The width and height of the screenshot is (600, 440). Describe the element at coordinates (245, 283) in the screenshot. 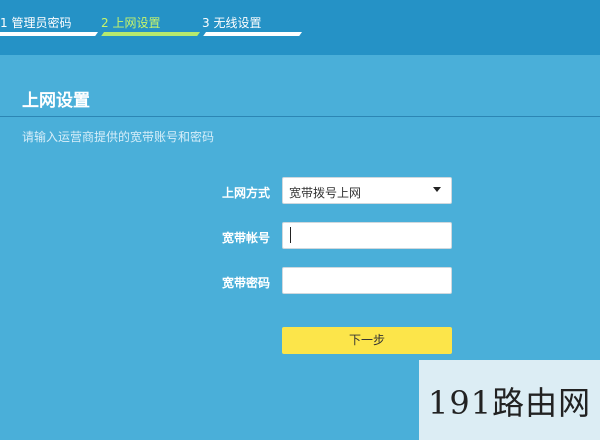

I see `password-label: 宽带密码` at that location.